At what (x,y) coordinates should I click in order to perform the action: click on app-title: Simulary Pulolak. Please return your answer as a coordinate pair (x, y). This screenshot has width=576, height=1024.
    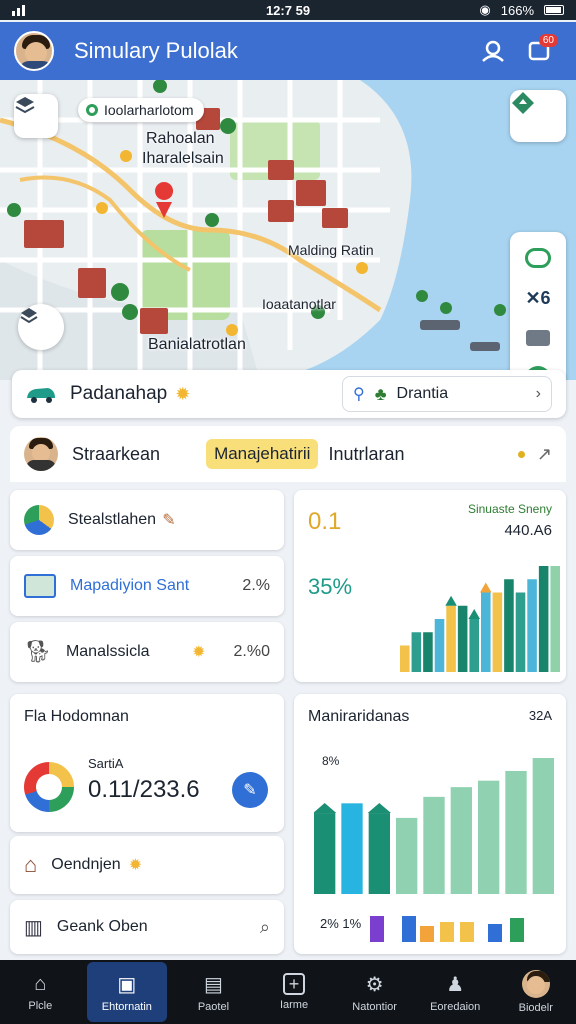
    Looking at the image, I should click on (156, 50).